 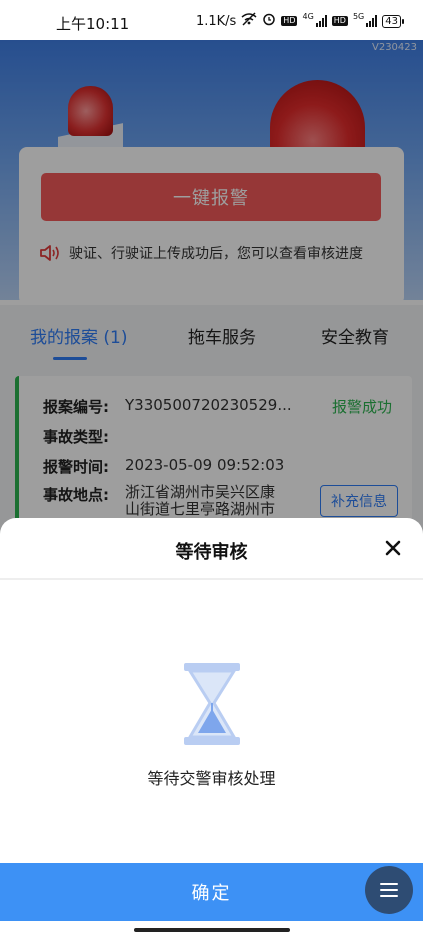 I want to click on wifi-off-icon, so click(x=249, y=21).